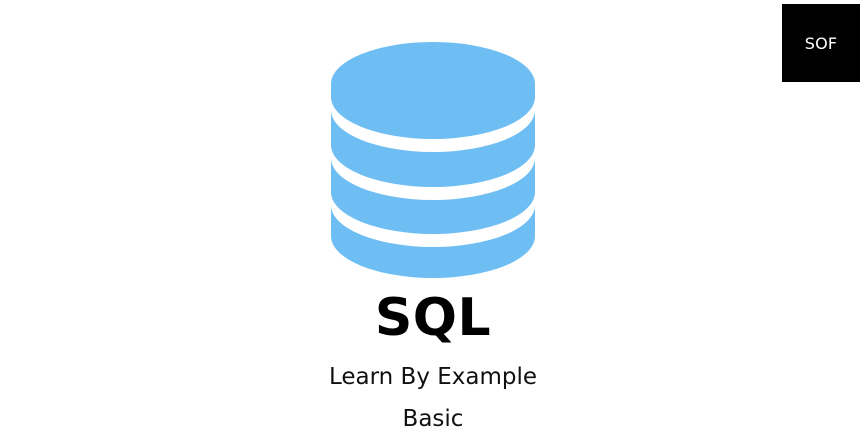  I want to click on sof-badge: SOF, so click(821, 43).